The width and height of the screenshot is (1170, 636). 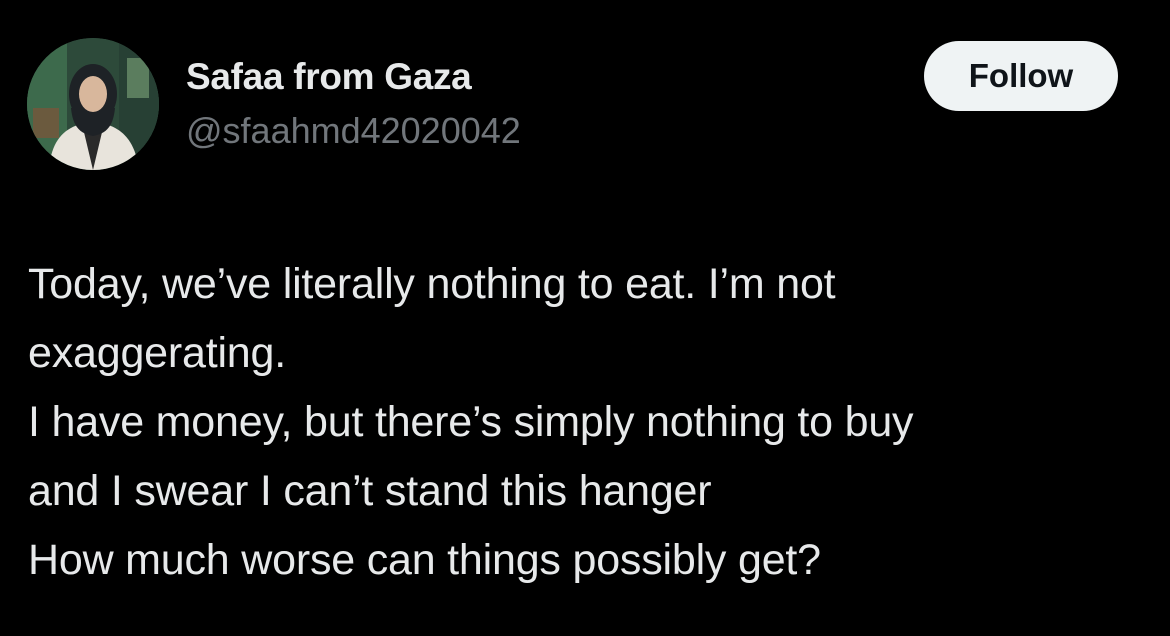 What do you see at coordinates (329, 77) in the screenshot?
I see `author-display-name: Safaa from Gaza` at bounding box center [329, 77].